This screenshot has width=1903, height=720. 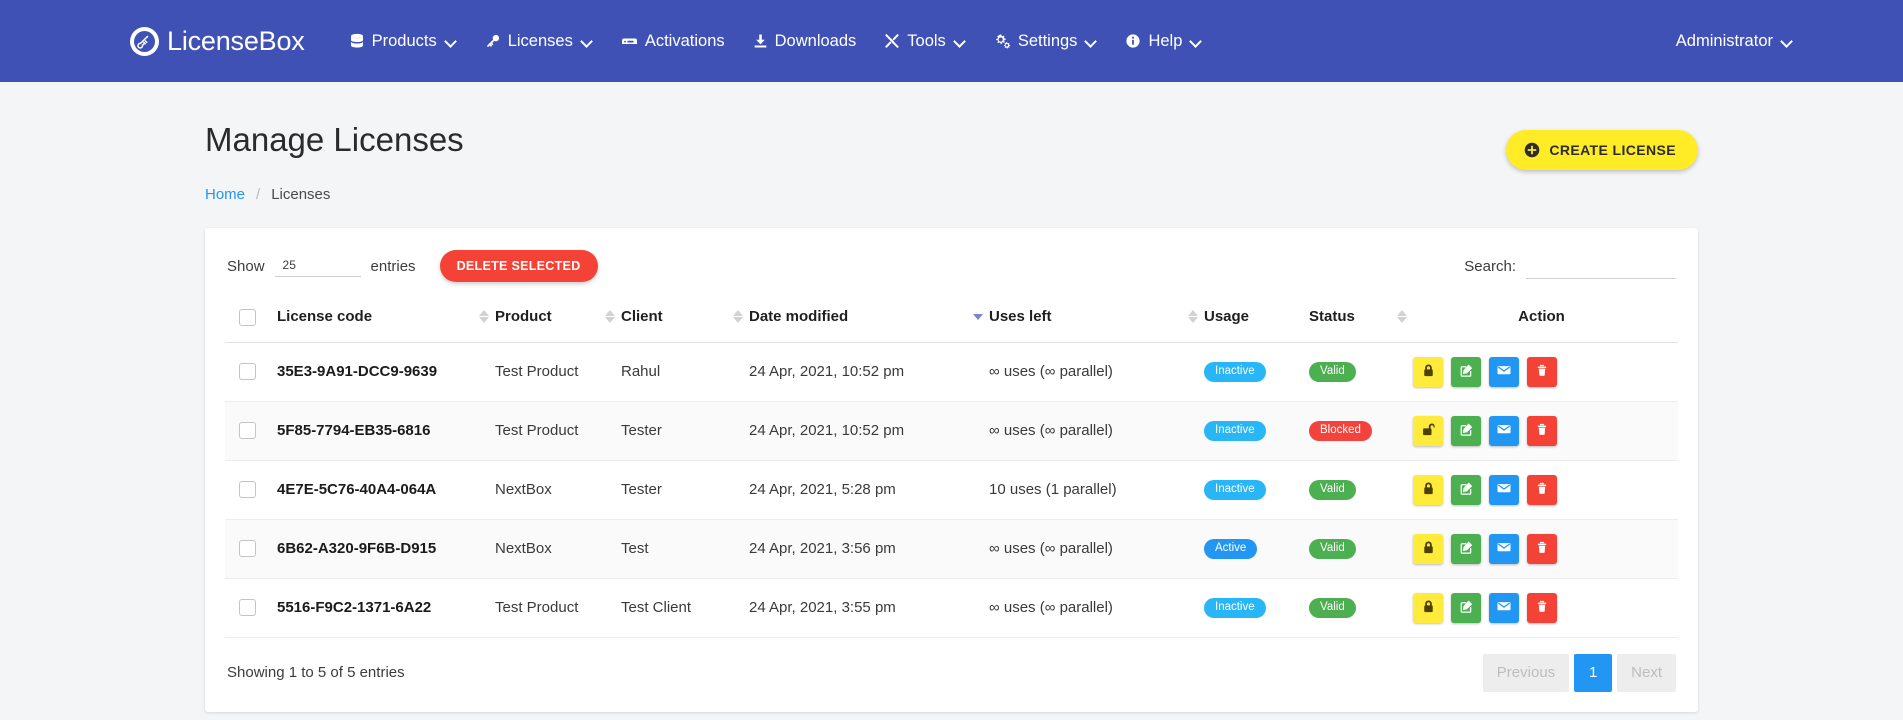 I want to click on nav-item-help: Help, so click(x=1163, y=41).